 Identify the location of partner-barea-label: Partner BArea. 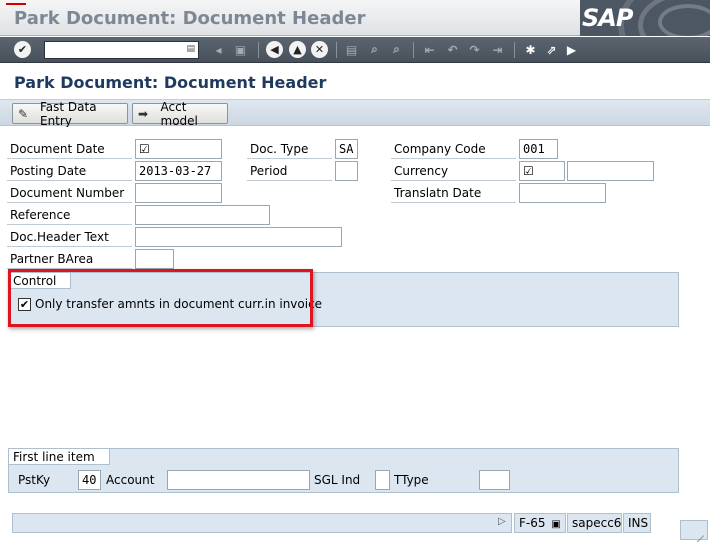
(69, 259).